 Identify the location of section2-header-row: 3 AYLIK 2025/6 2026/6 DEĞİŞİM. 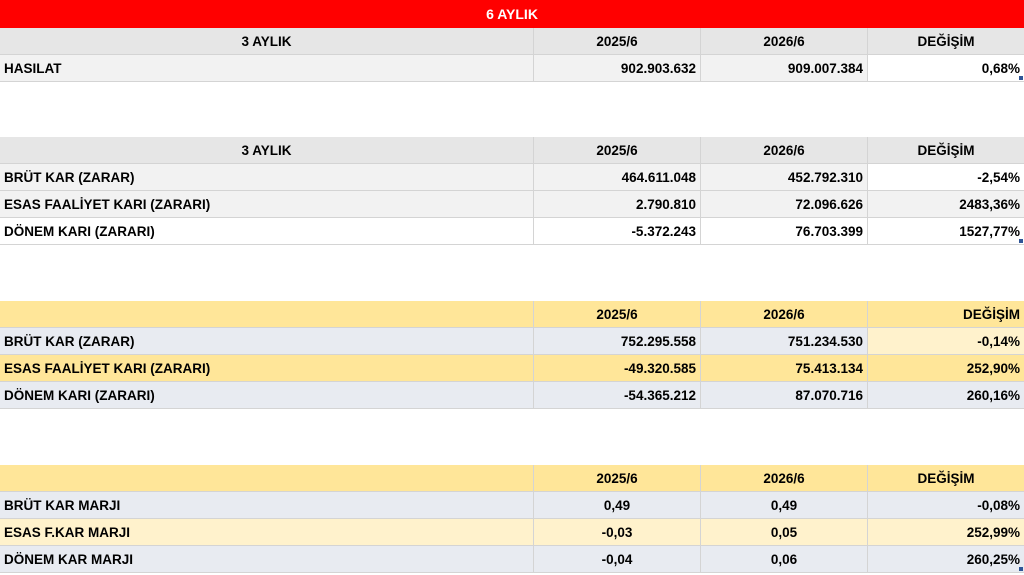
(512, 150).